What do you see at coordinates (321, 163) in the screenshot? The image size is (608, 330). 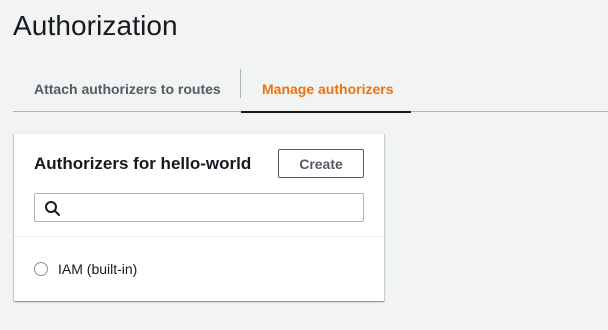 I see `create-authorizer-button: Create` at bounding box center [321, 163].